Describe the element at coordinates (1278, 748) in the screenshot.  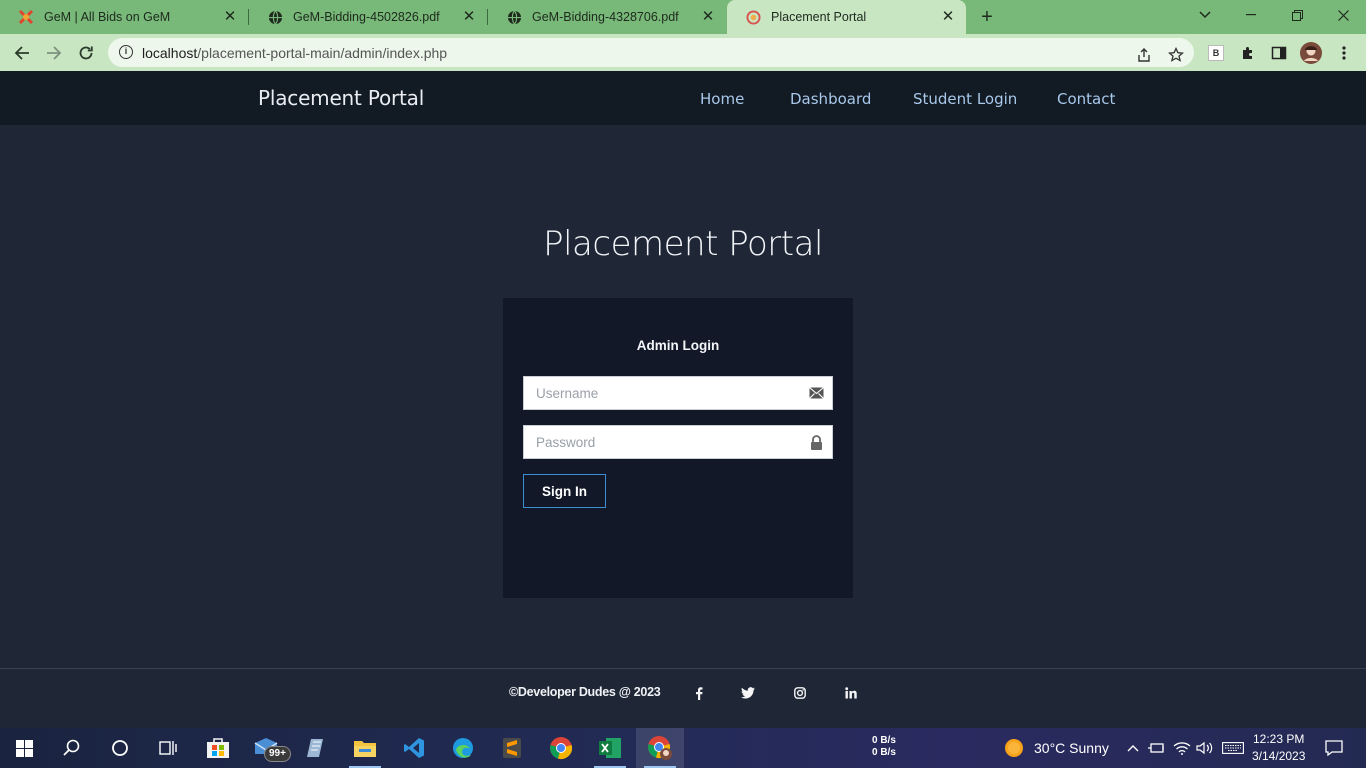
I see `system-clock: 12:23 PM 3/14/2023` at that location.